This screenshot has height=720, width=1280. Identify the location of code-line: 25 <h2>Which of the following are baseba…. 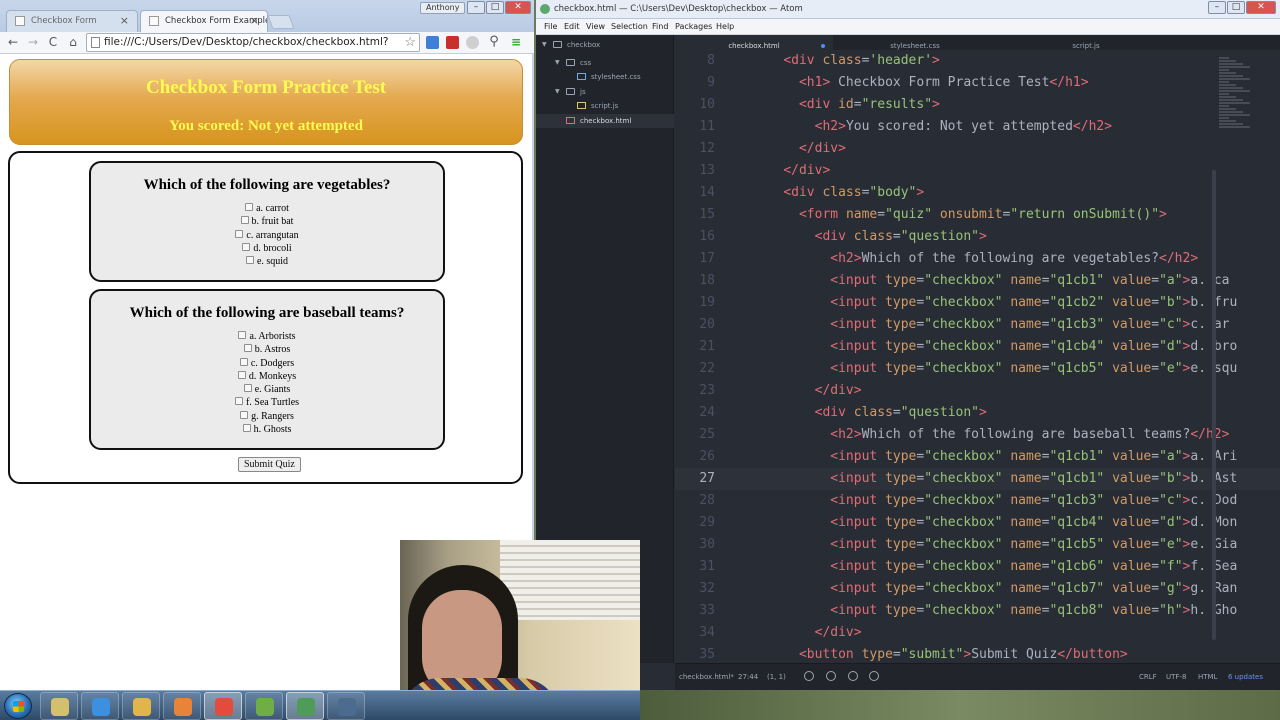
(977, 435).